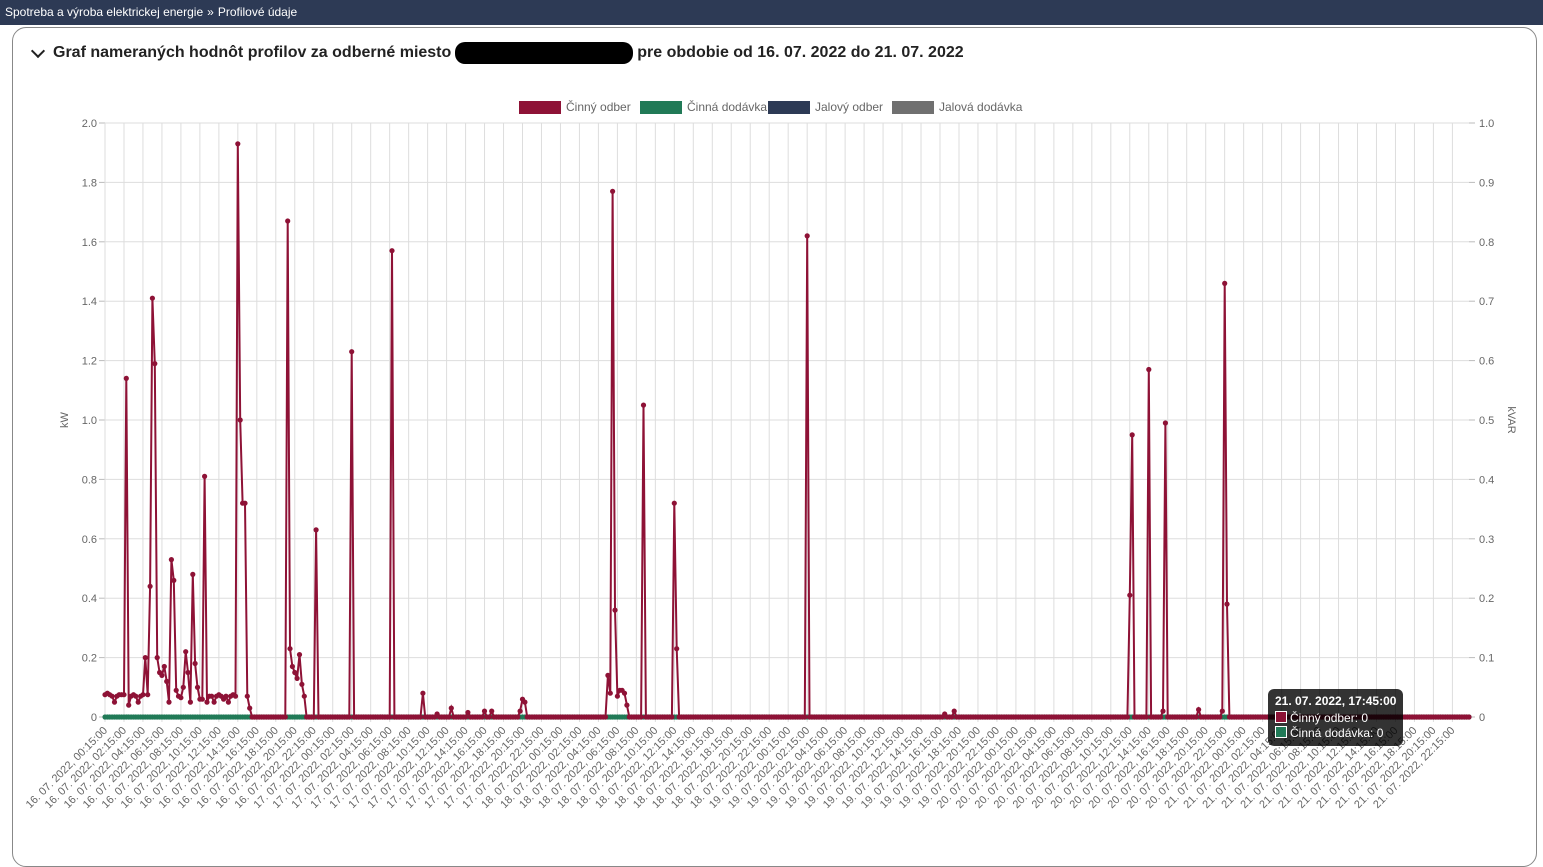 This screenshot has width=1543, height=867. I want to click on y-tick-label-right: 0.7, so click(1486, 302).